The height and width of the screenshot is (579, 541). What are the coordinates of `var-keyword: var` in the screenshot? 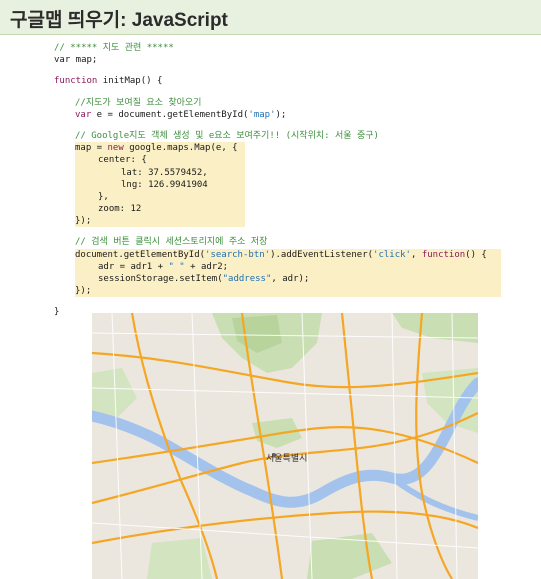 It's located at (83, 114).